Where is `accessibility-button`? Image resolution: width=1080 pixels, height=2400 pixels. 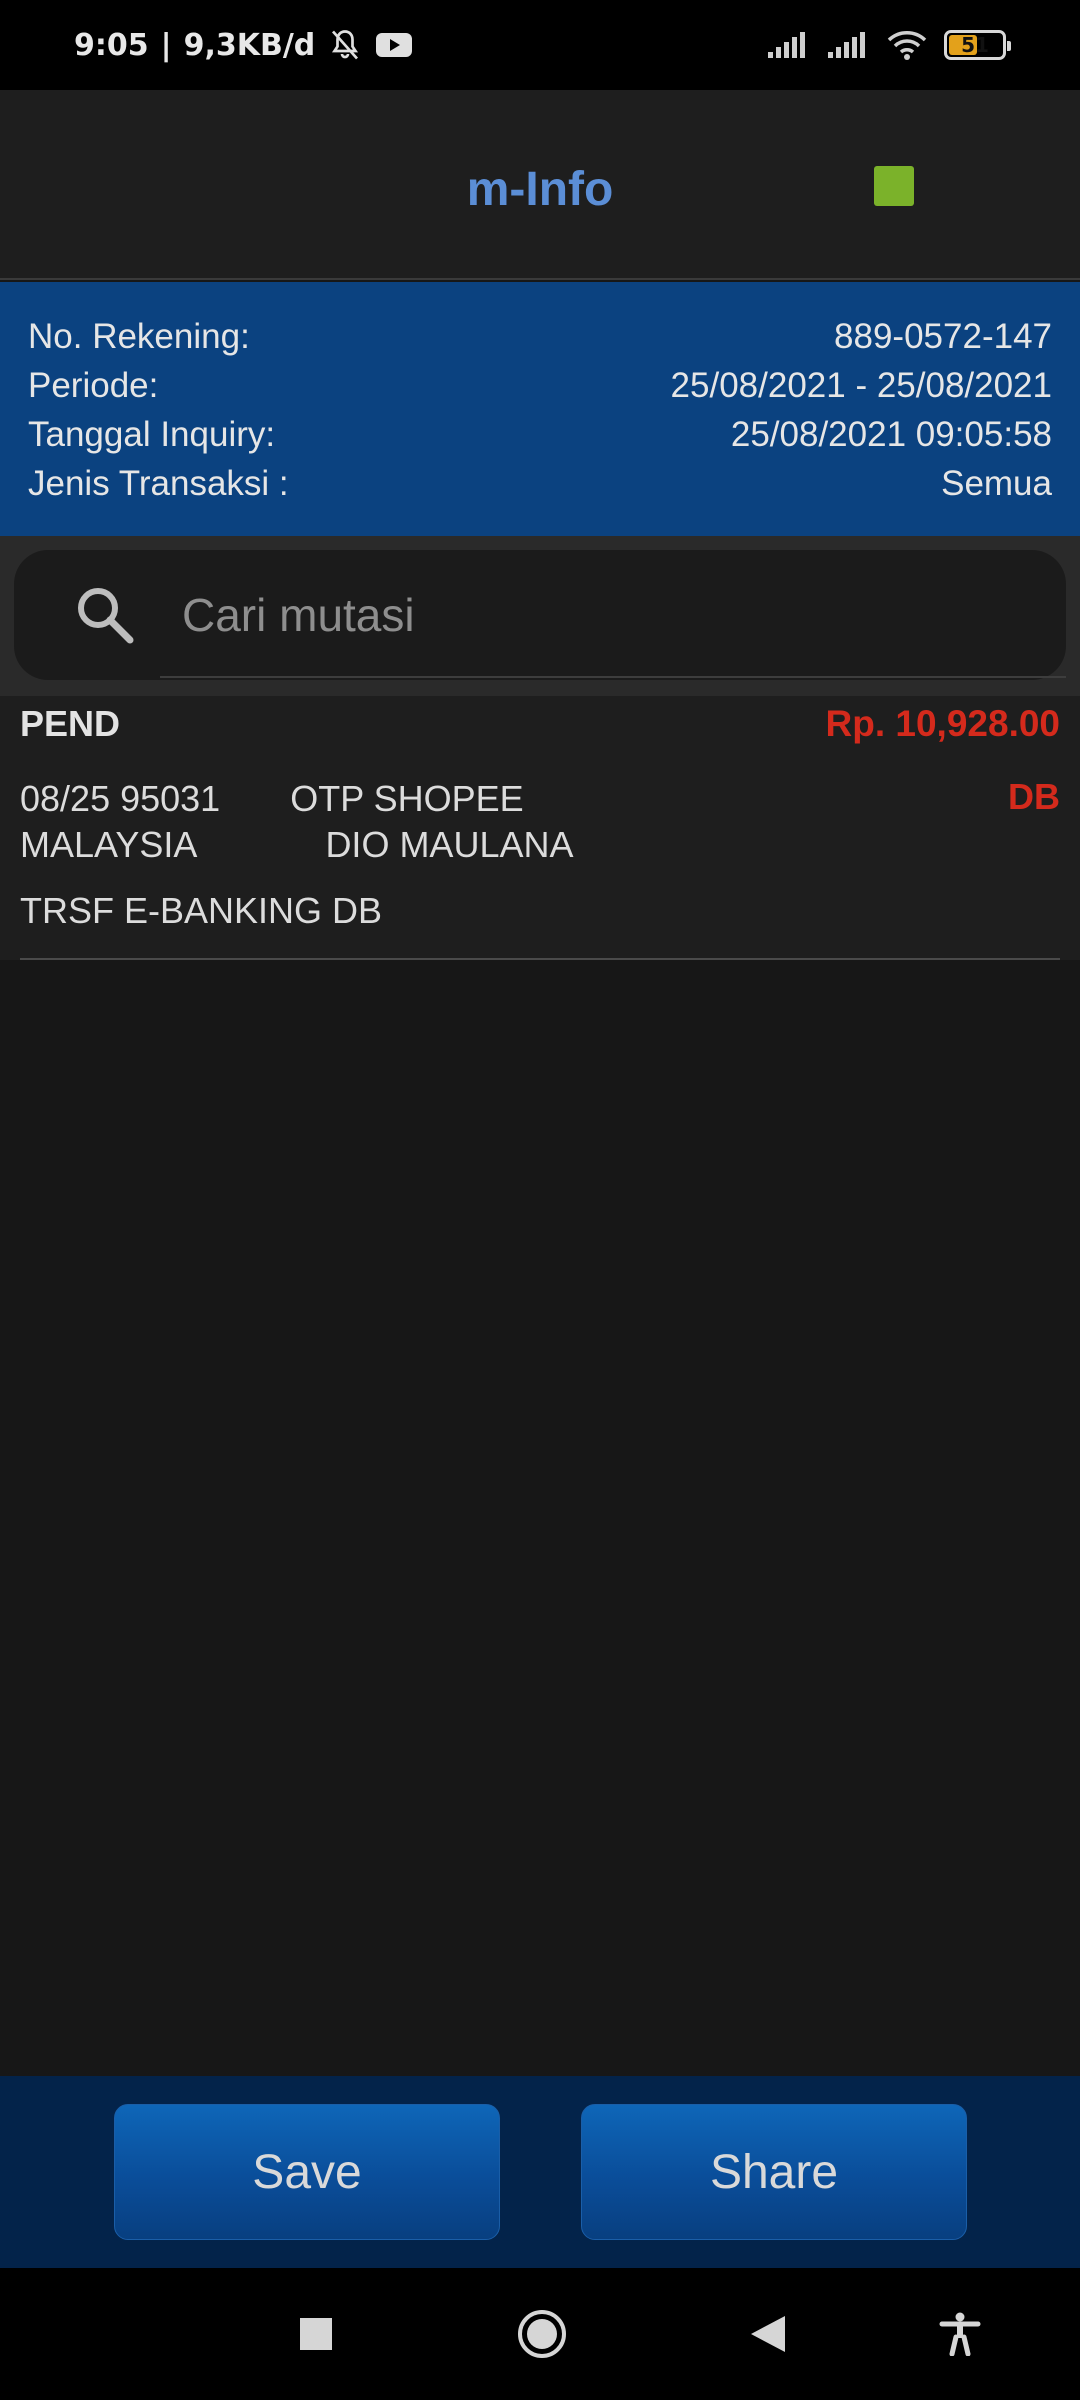 accessibility-button is located at coordinates (960, 2334).